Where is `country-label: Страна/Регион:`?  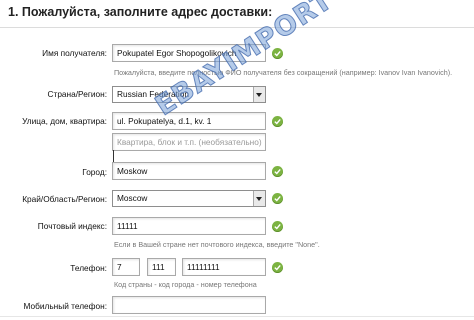
country-label: Страна/Регион: is located at coordinates (77, 94).